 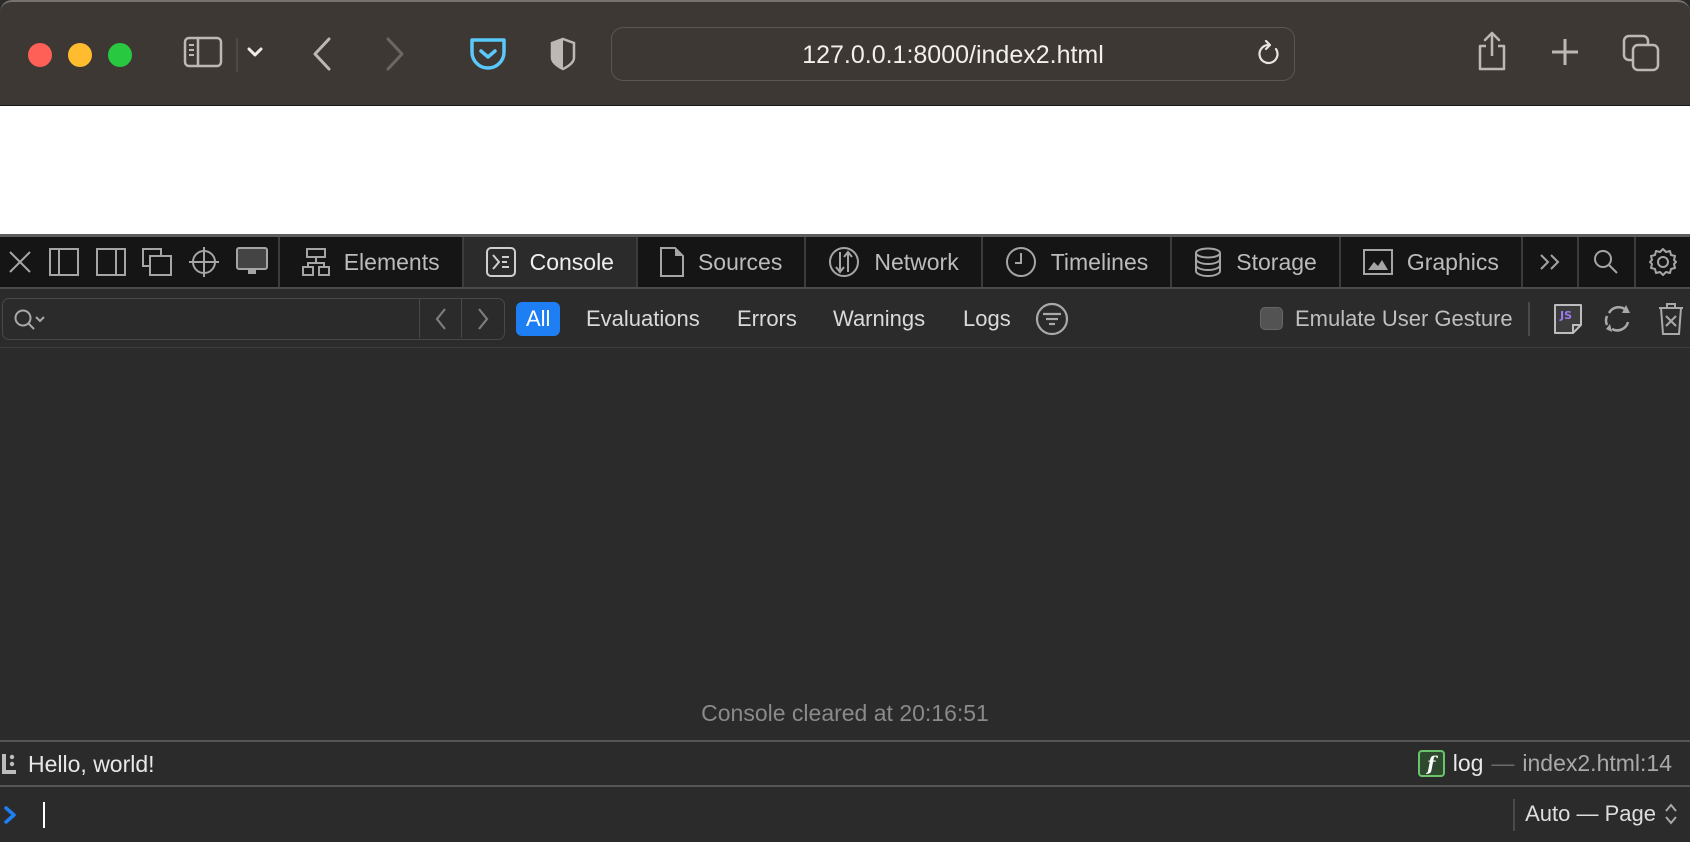 I want to click on tab-label: Elements, so click(x=391, y=261).